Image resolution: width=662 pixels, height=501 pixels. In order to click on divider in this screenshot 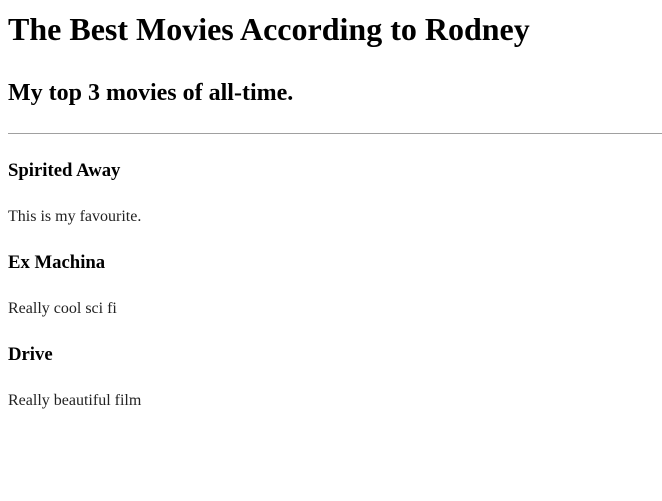, I will do `click(335, 133)`.